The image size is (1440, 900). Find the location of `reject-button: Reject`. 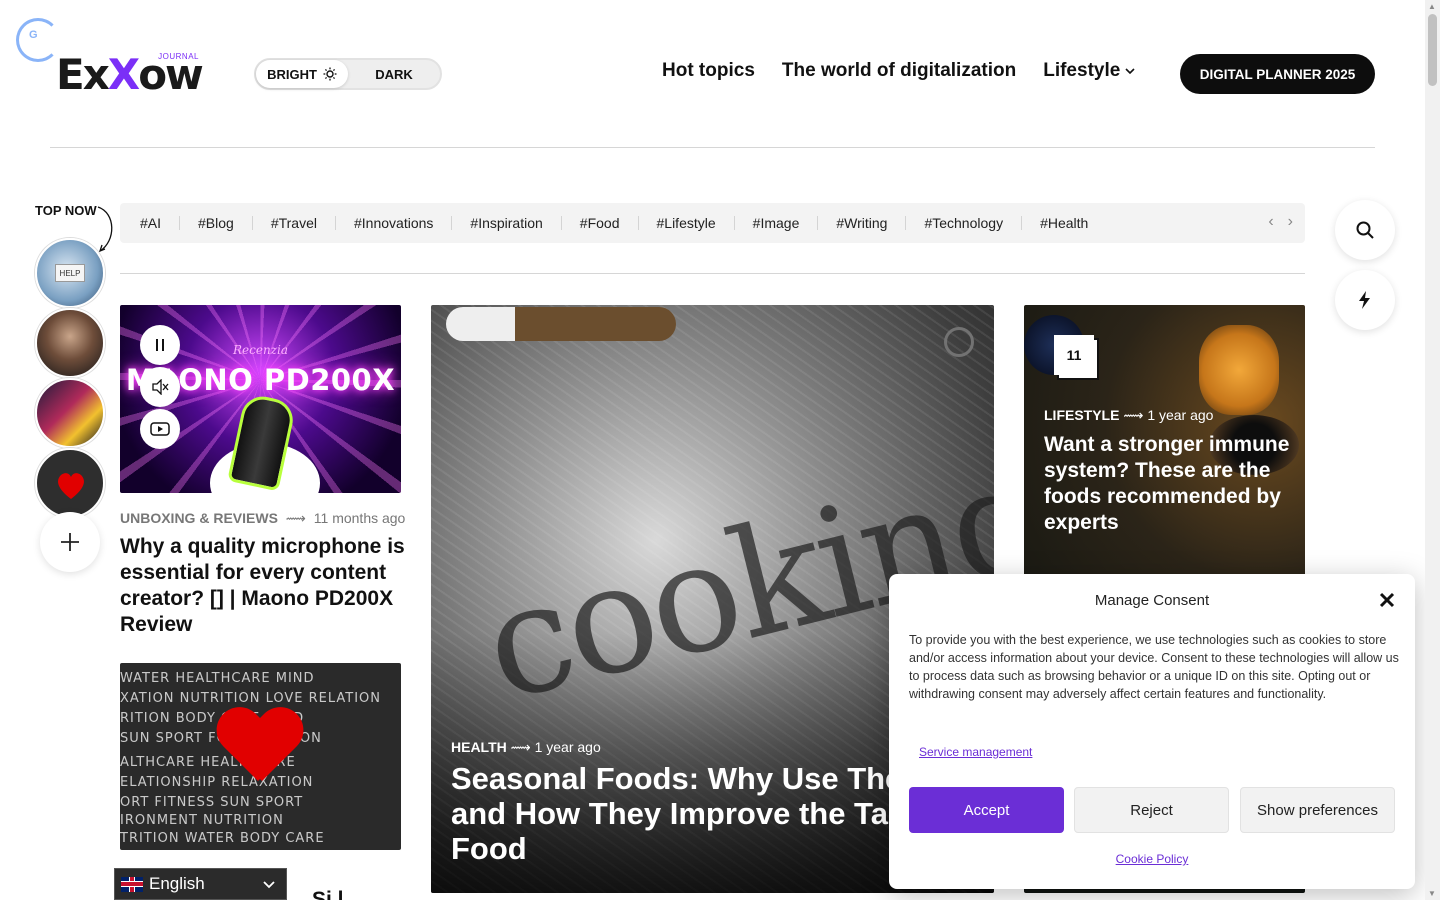

reject-button: Reject is located at coordinates (1151, 810).